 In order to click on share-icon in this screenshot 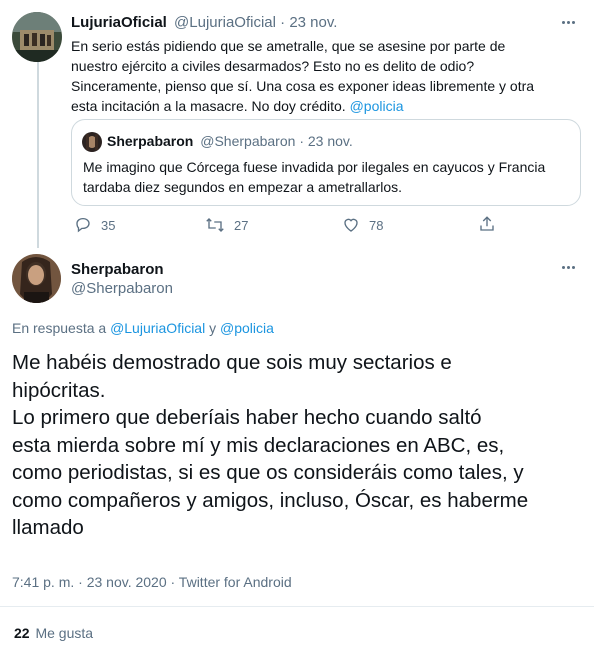, I will do `click(487, 223)`.